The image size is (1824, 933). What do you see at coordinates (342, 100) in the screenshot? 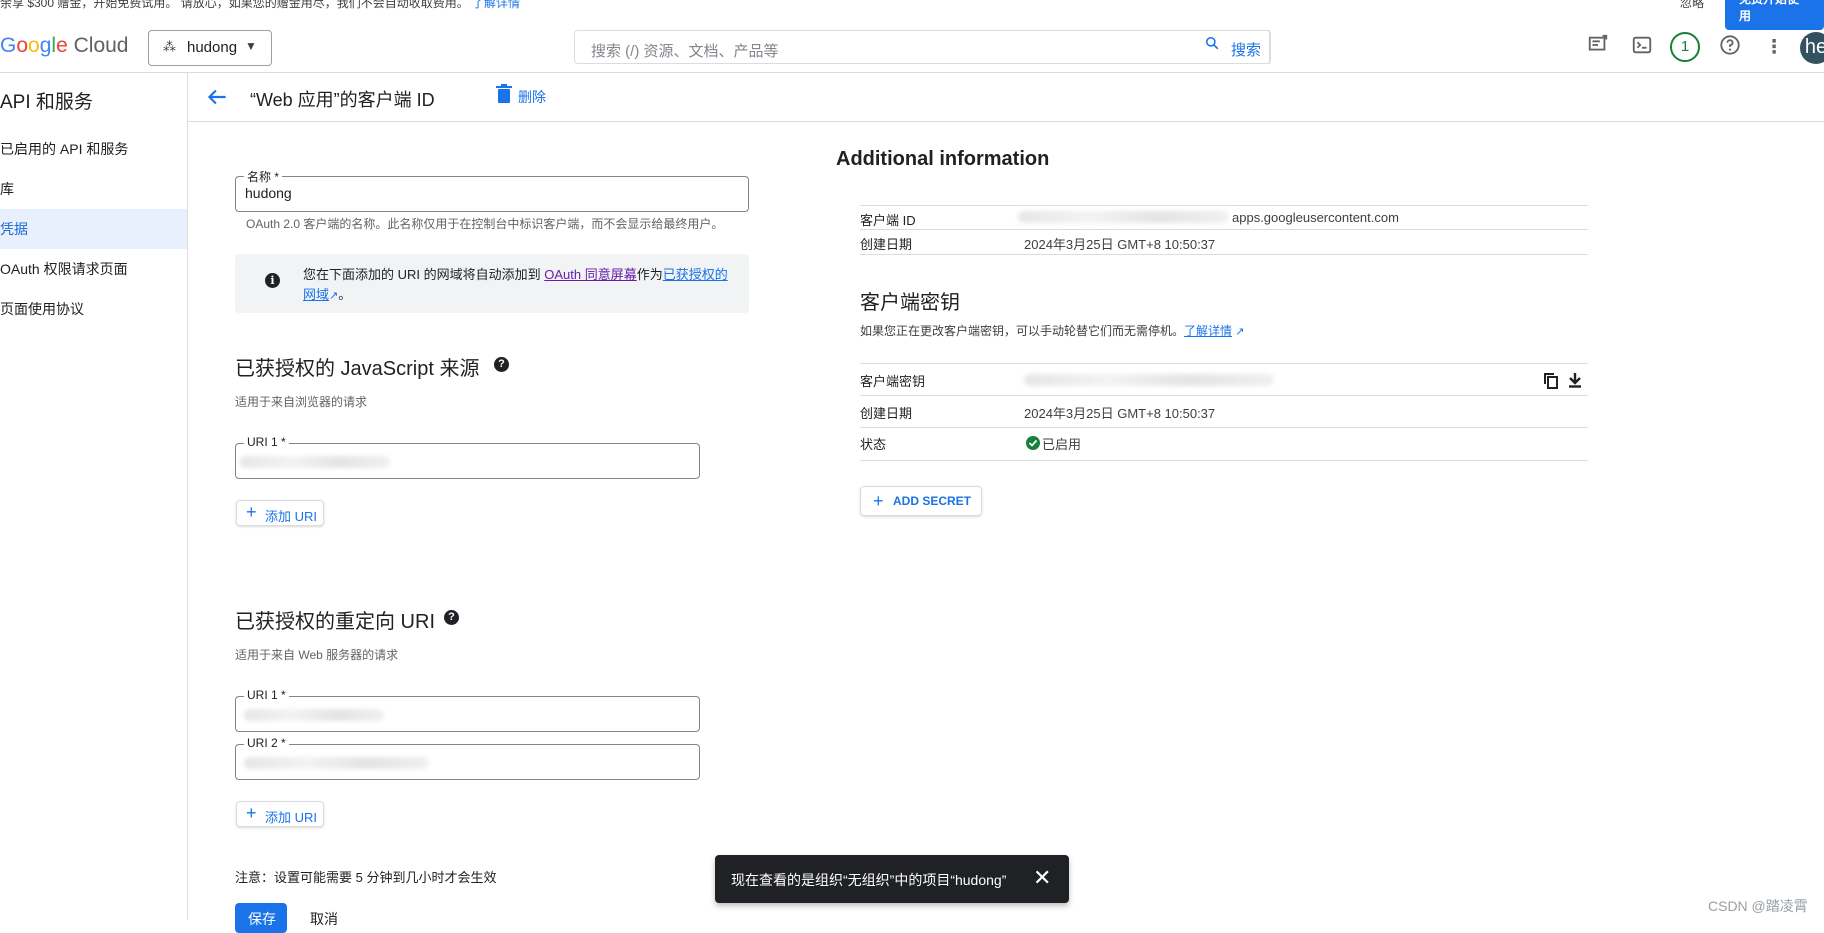
I see `page-title: “Web 应用”的客户端 ID` at bounding box center [342, 100].